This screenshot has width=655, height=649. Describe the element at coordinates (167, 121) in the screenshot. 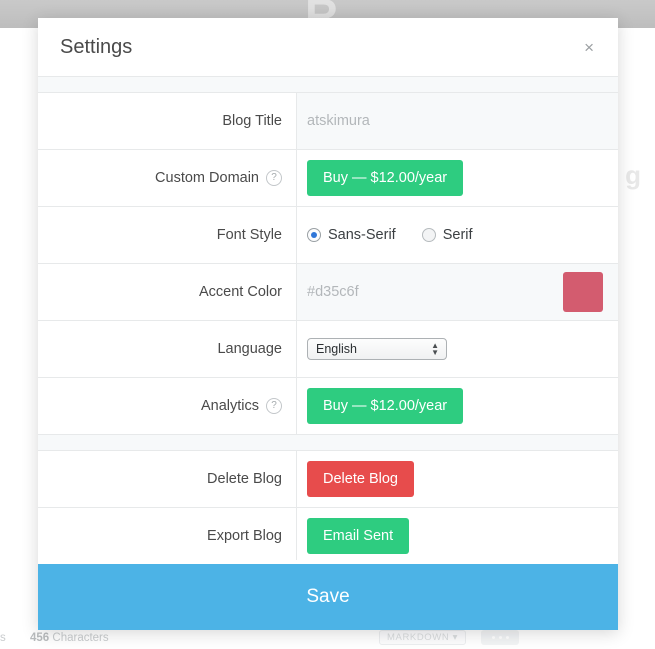

I see `label-blog-title: Blog Title` at that location.